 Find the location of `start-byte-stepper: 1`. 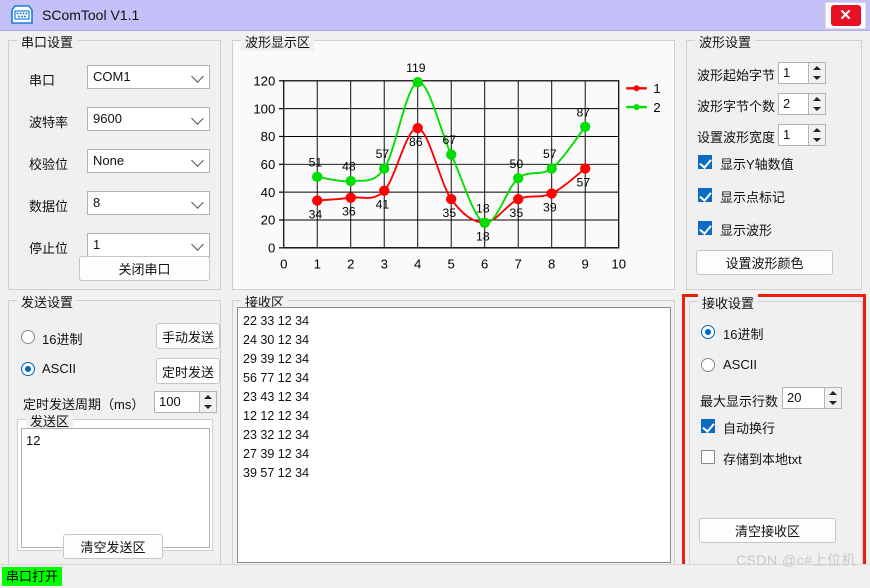

start-byte-stepper: 1 is located at coordinates (802, 73).